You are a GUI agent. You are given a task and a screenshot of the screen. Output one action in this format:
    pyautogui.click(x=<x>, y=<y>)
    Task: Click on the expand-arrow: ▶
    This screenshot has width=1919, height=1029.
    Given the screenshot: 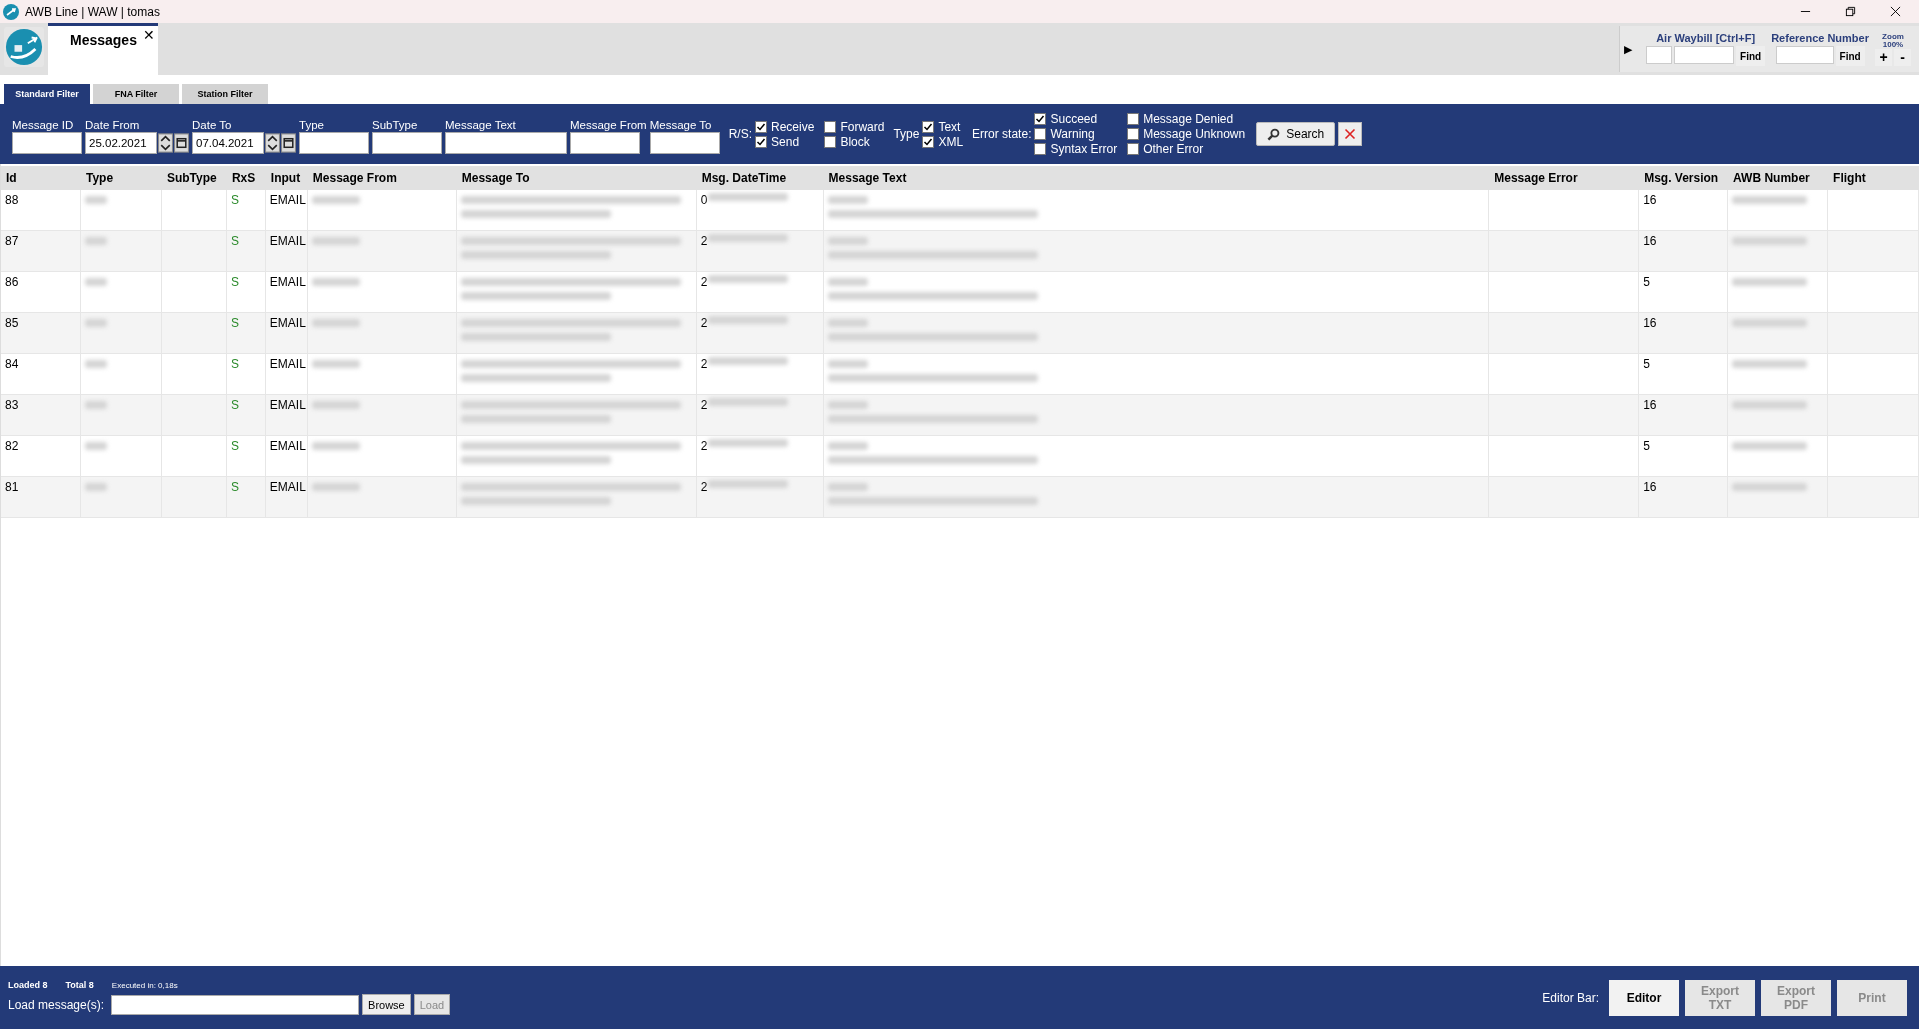 What is the action you would take?
    pyautogui.click(x=1628, y=49)
    